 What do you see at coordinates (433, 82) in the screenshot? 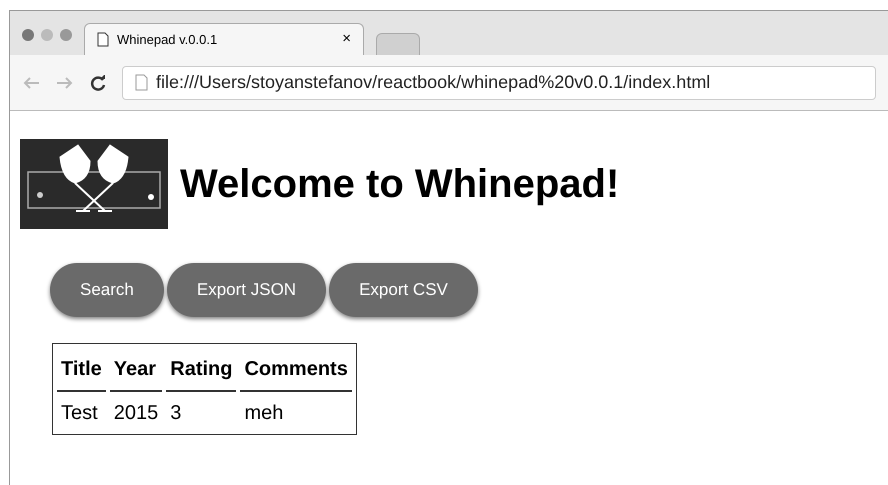
I see `url-text: file:///Users/stoyanstefanov/reactbook/whinepad%20v0.0.1/index.html` at bounding box center [433, 82].